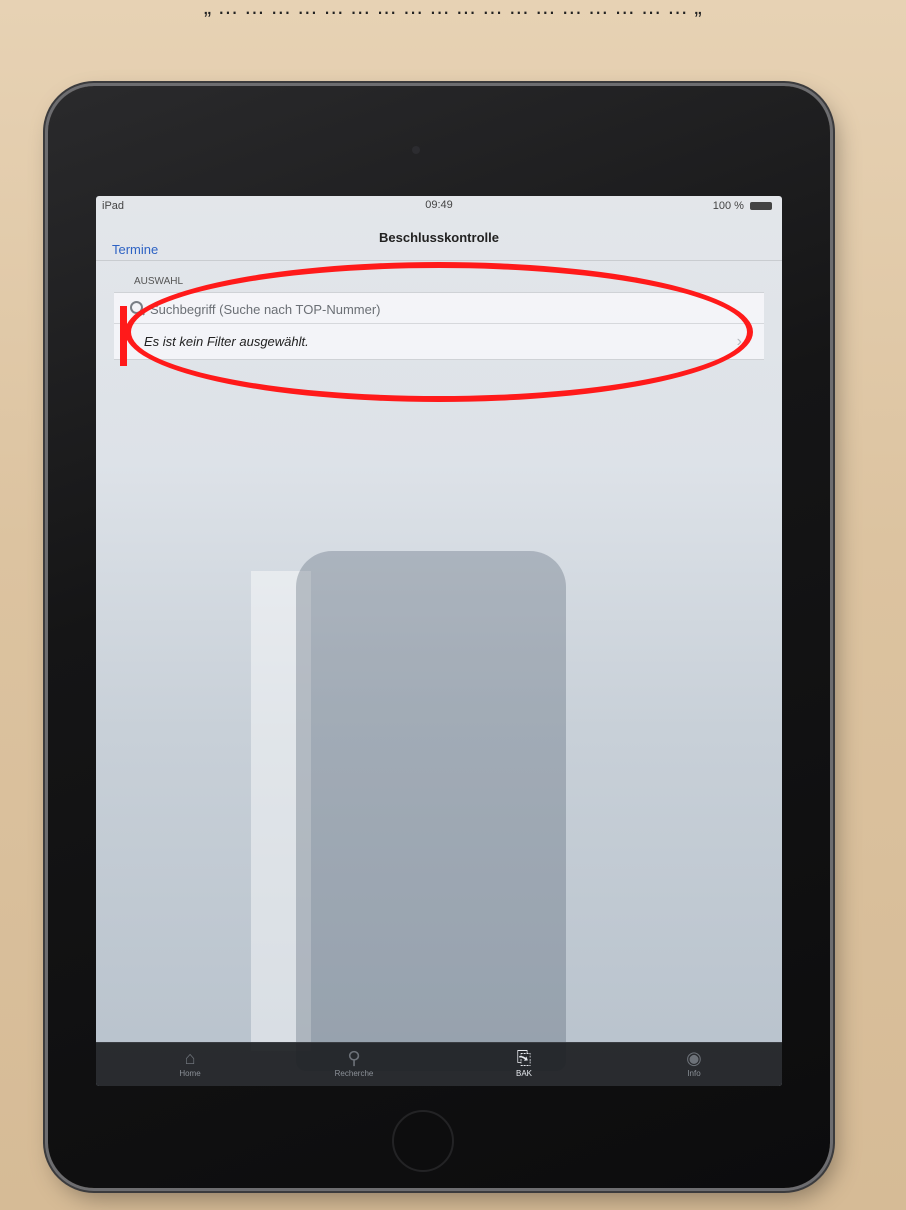 This screenshot has width=906, height=1210. Describe the element at coordinates (439, 332) in the screenshot. I see `red-annotation-ellipse` at that location.